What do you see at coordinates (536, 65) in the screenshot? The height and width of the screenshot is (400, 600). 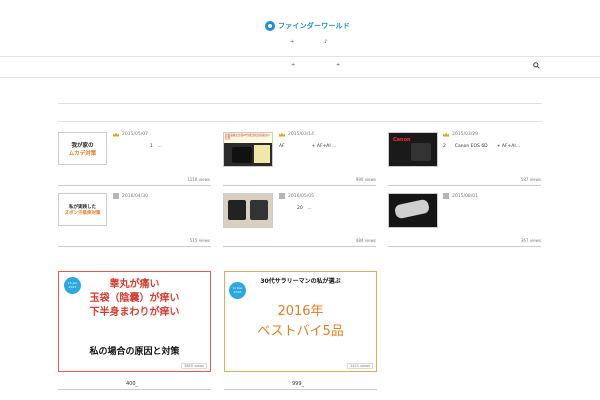 I see `search-icon` at bounding box center [536, 65].